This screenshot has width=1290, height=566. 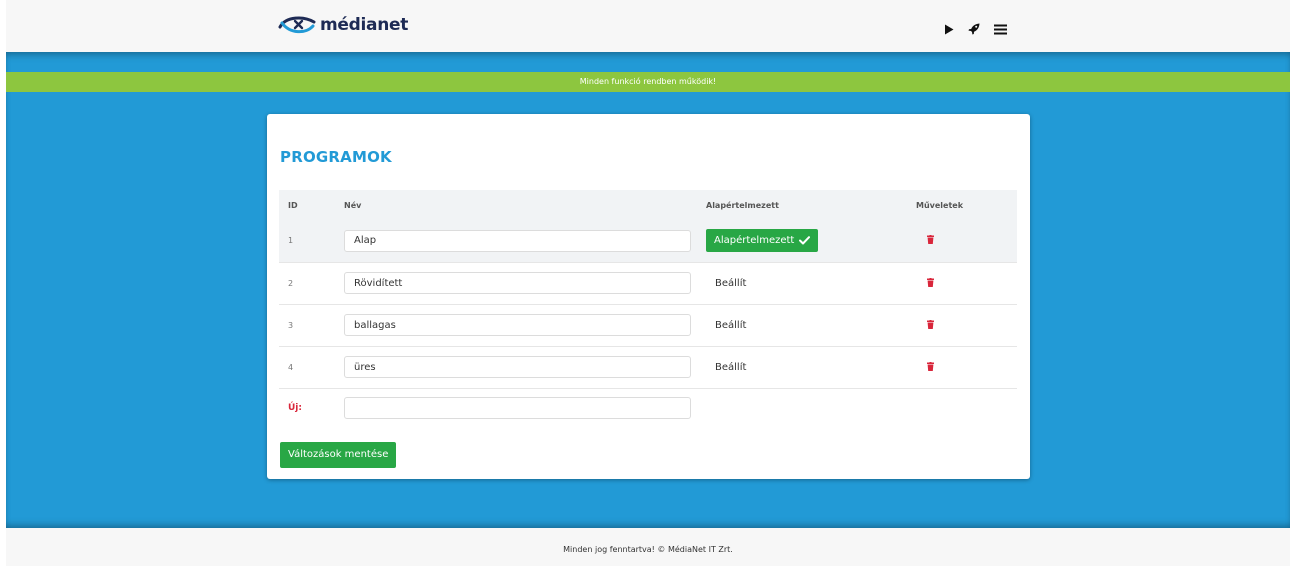 I want to click on new-program-row: Új:, so click(x=648, y=408).